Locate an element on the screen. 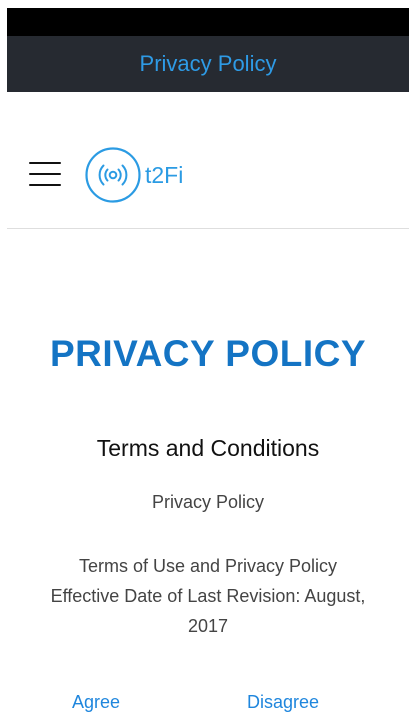 This screenshot has width=409, height=726. privacy-policy-label: Privacy Policy is located at coordinates (208, 502).